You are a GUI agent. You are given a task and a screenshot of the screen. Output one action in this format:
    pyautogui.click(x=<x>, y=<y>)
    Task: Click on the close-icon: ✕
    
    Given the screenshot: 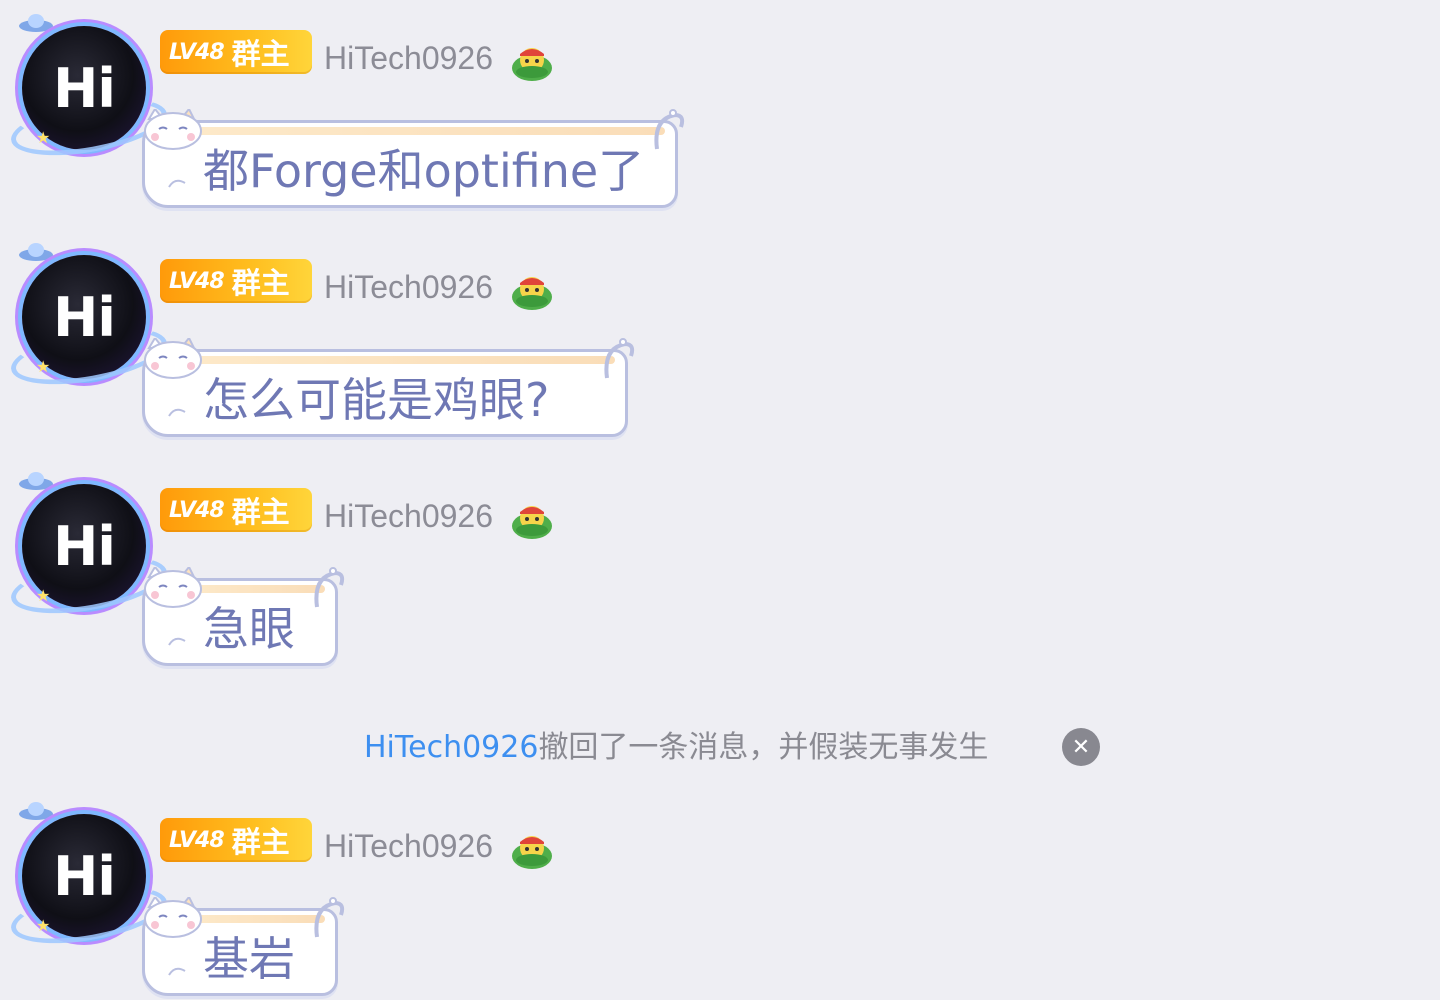 What is the action you would take?
    pyautogui.click(x=1081, y=747)
    